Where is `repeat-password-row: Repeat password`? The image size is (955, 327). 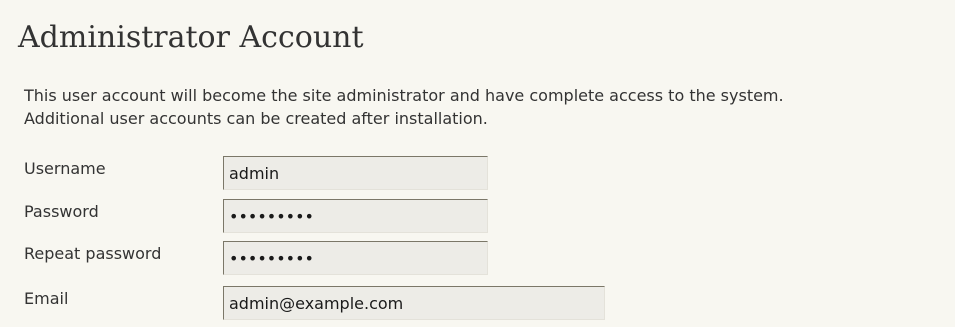
repeat-password-row: Repeat password is located at coordinates (477, 258).